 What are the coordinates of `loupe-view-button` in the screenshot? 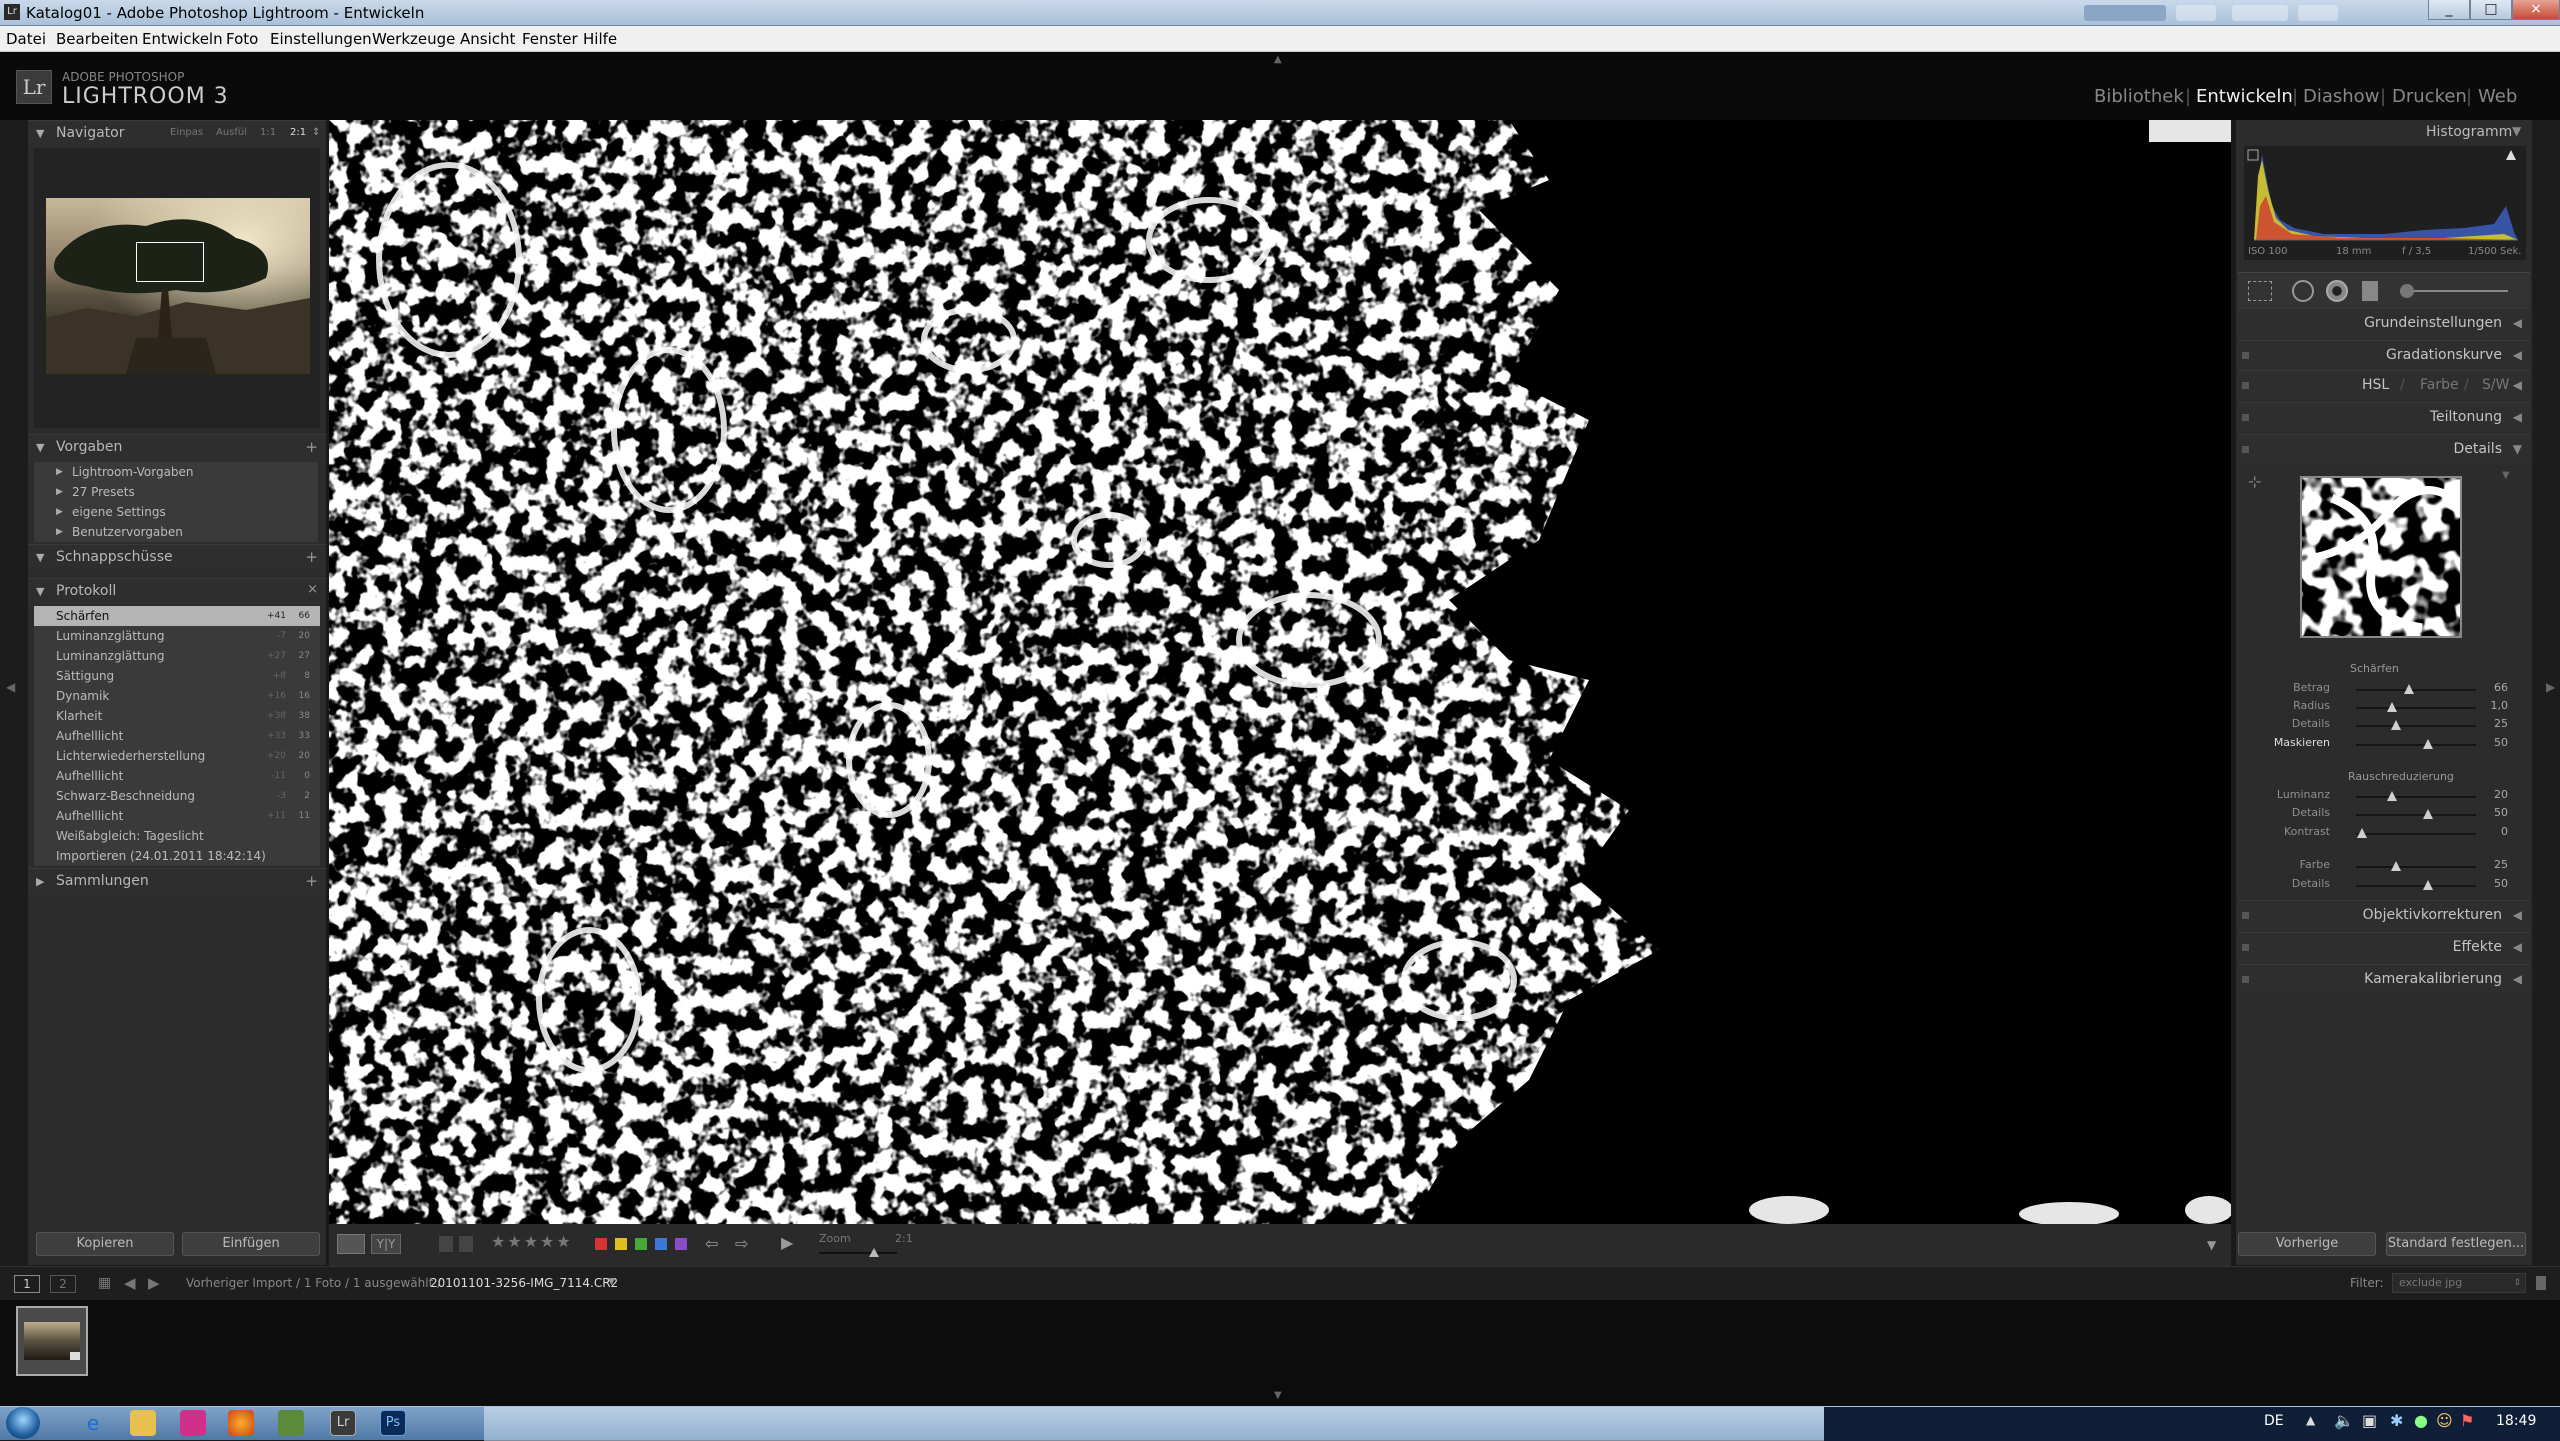 It's located at (351, 1244).